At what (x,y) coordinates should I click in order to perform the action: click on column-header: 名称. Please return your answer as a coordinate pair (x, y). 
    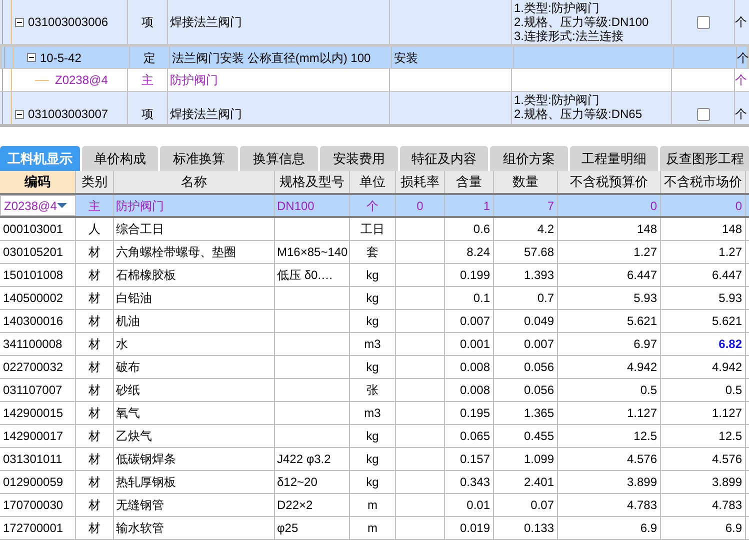
    Looking at the image, I should click on (194, 182).